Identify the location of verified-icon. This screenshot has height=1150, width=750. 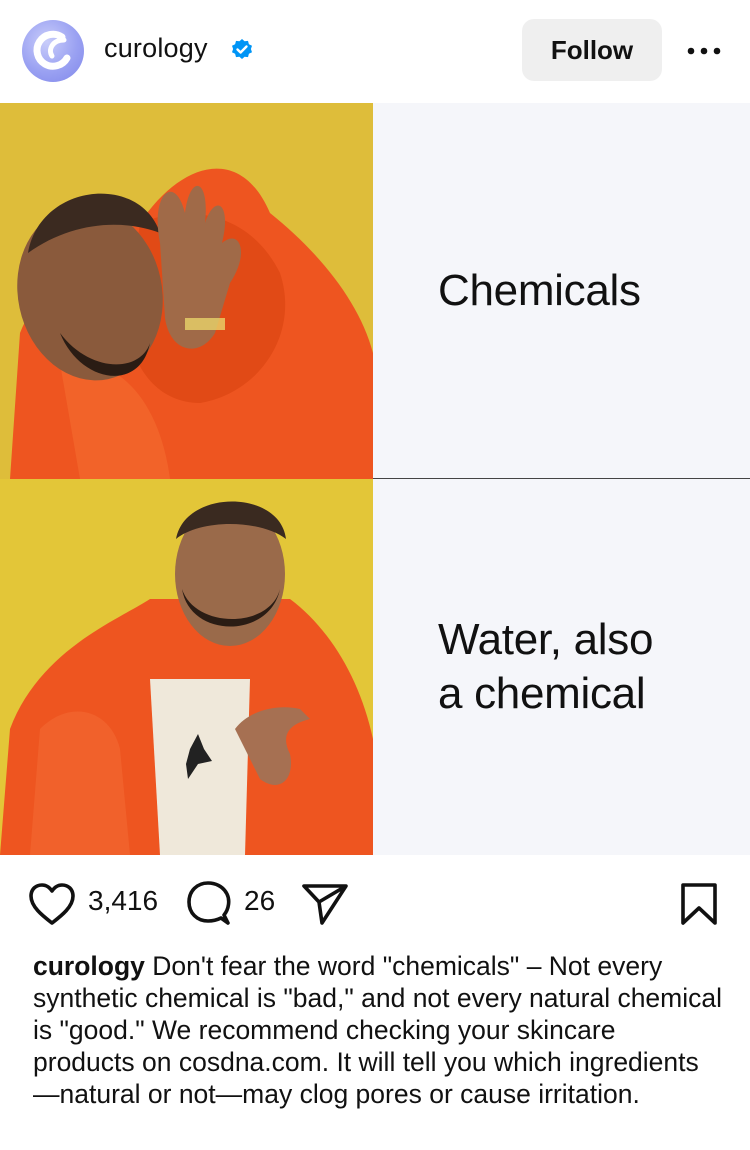
(242, 49).